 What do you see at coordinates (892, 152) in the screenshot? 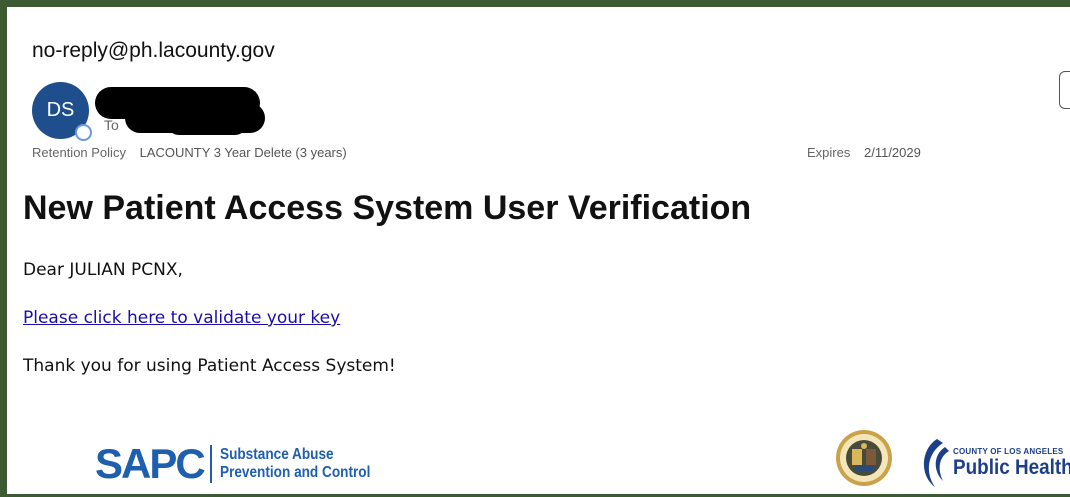
I see `expires-value: 2/11/2029` at bounding box center [892, 152].